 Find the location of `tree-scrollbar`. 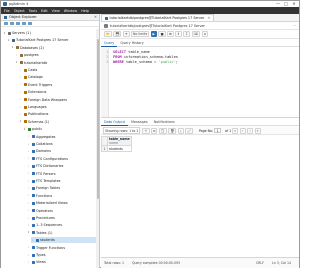

tree-scrollbar is located at coordinates (97, 148).